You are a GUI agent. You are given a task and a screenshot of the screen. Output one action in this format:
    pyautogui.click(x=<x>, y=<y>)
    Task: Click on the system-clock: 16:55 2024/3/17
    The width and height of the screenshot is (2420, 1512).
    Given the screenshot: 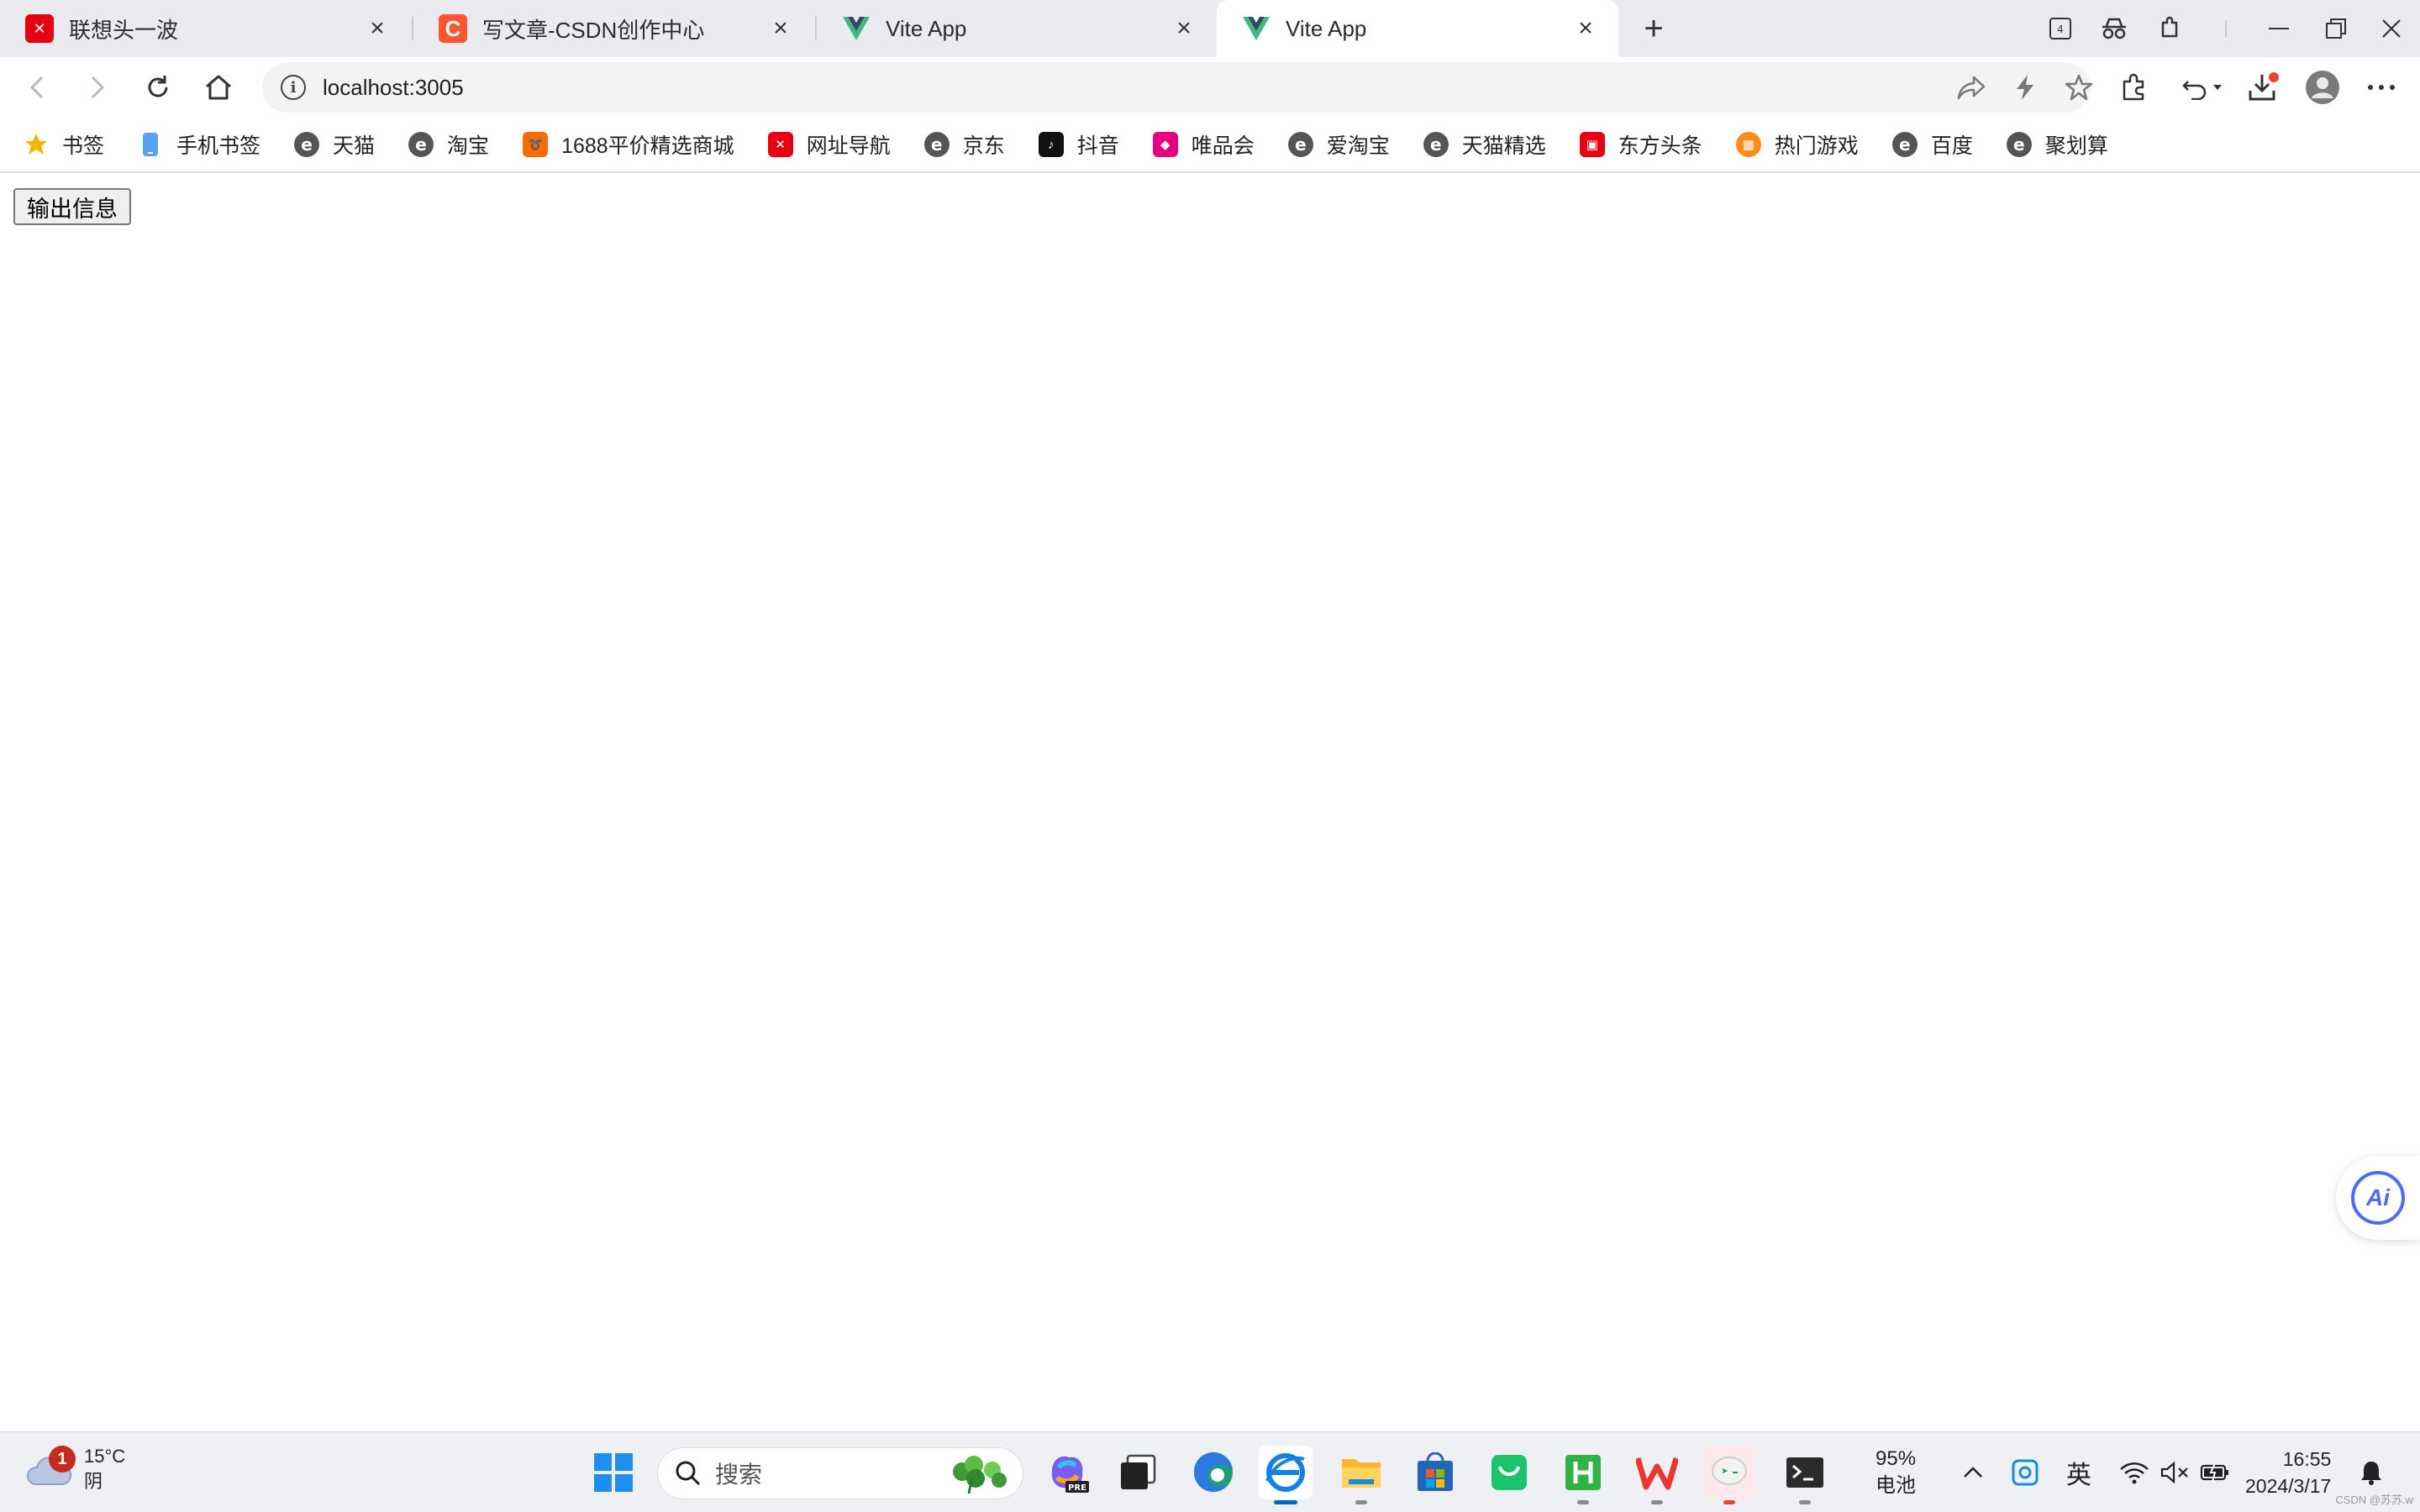 What is the action you would take?
    pyautogui.click(x=2288, y=1472)
    